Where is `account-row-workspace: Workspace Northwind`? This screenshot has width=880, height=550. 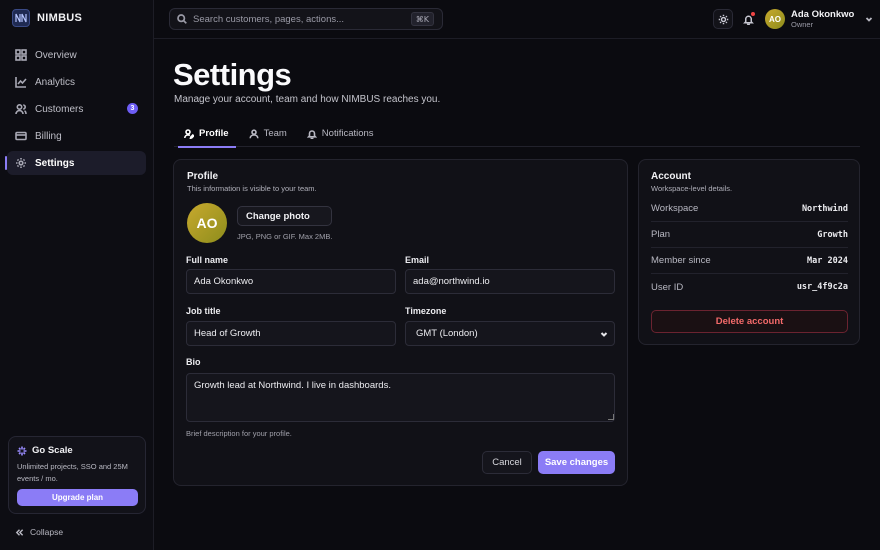
account-row-workspace: Workspace Northwind is located at coordinates (749, 209).